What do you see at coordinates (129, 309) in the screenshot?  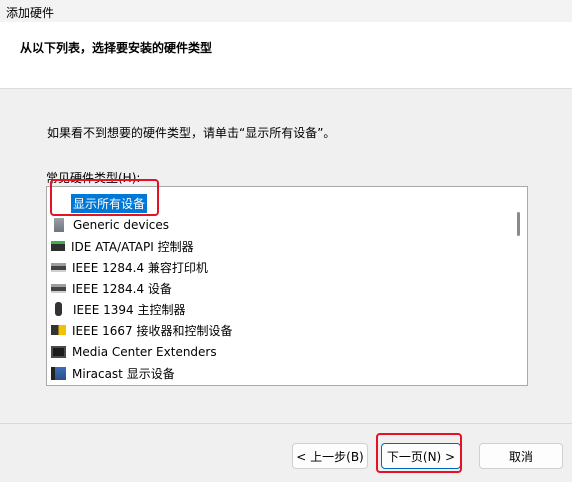 I see `list-item-label: IEEE 1394 主控制器` at bounding box center [129, 309].